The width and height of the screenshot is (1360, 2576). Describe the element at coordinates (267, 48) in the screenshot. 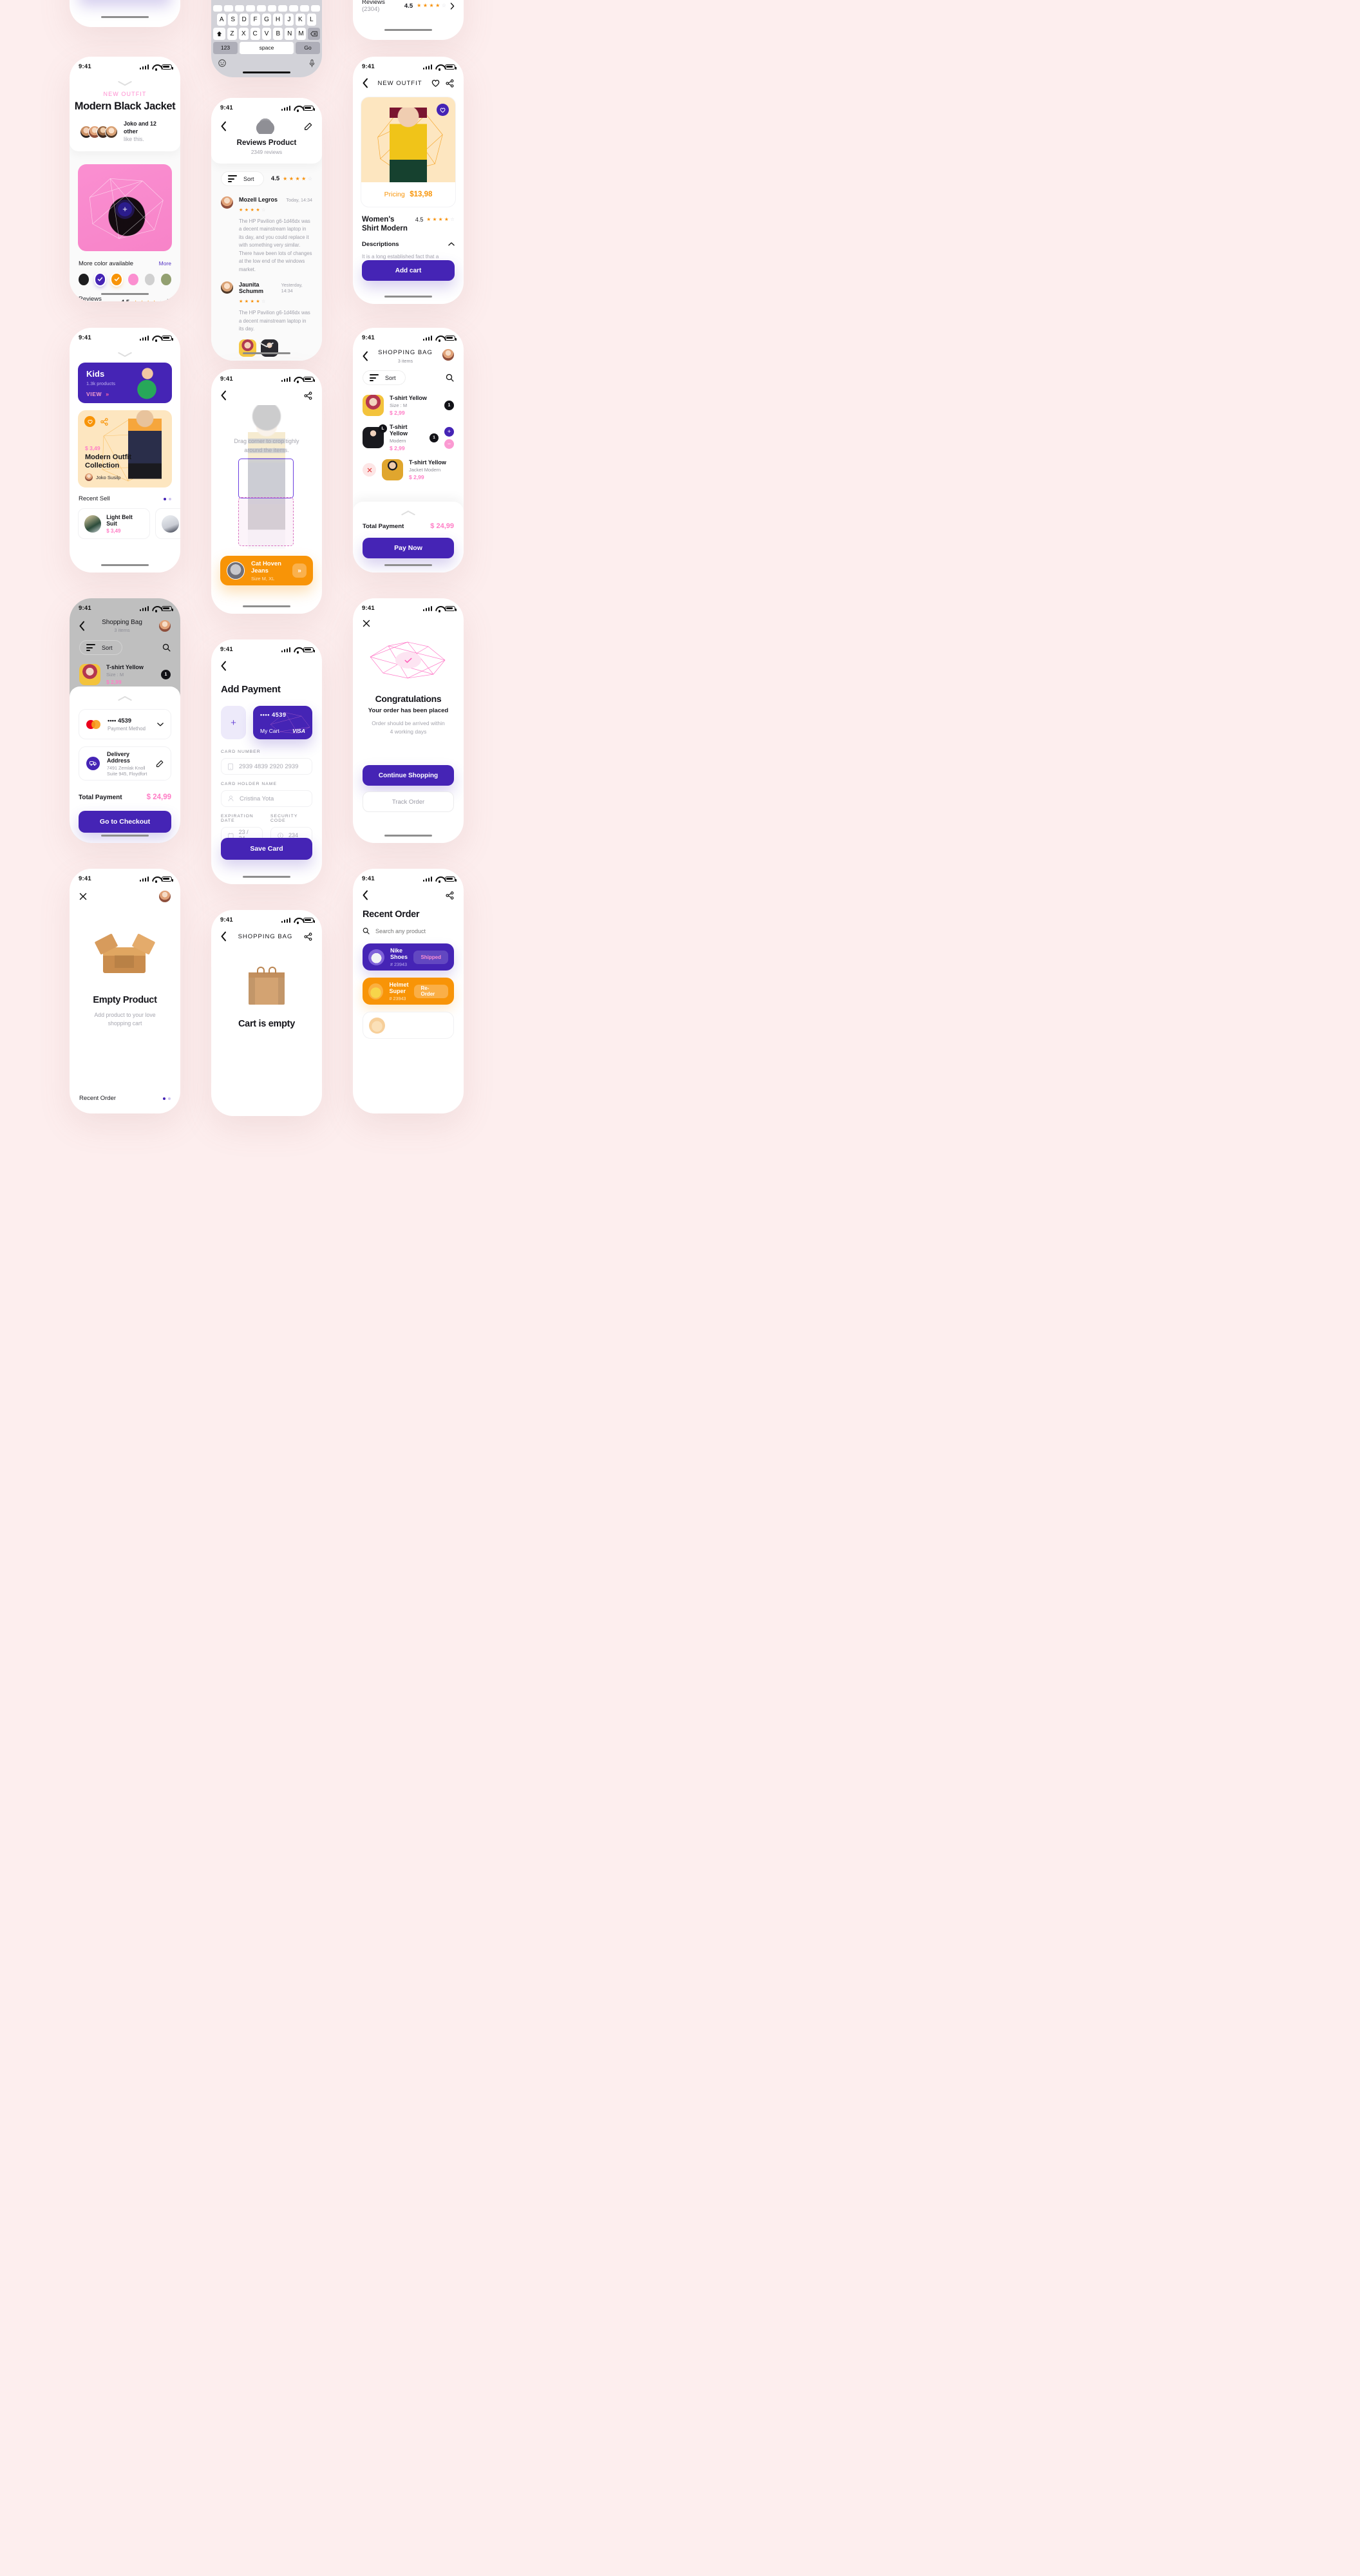

I see `key-space: space` at that location.